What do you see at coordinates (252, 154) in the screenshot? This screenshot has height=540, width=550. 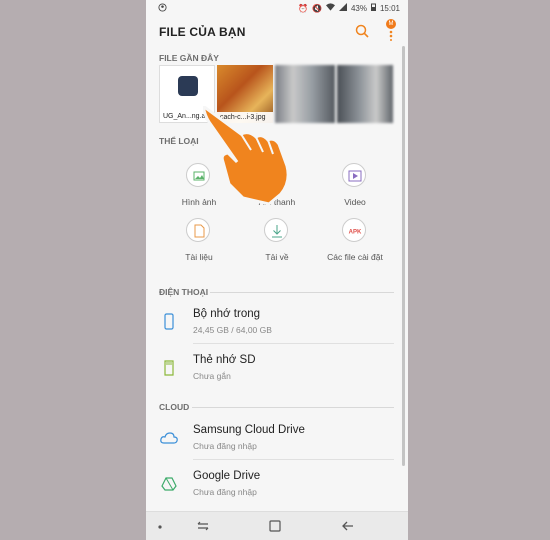 I see `pointing-hand-icon` at bounding box center [252, 154].